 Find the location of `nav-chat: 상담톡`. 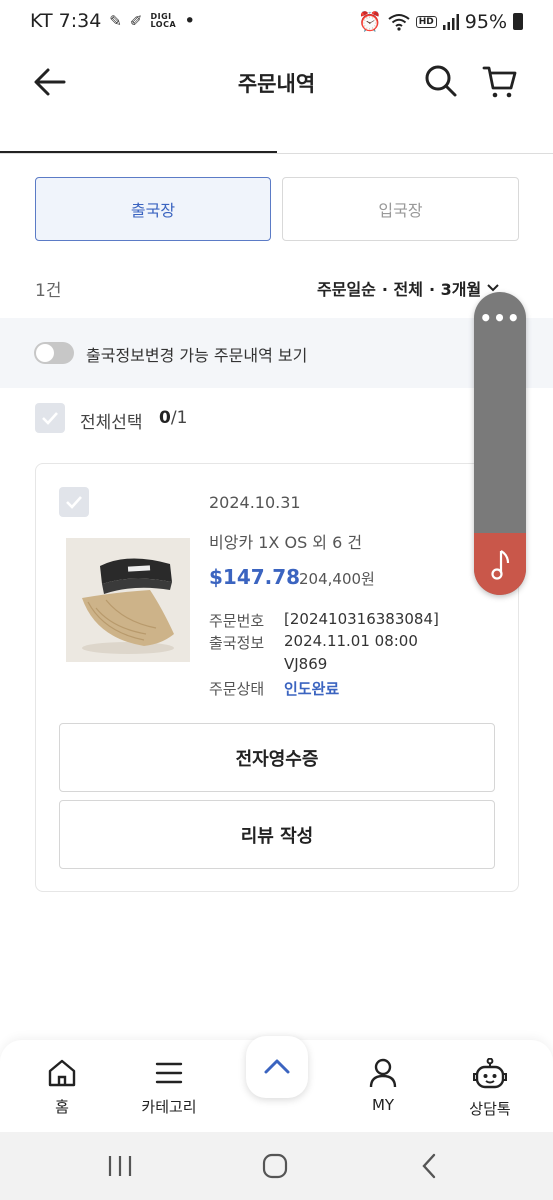

nav-chat: 상담톡 is located at coordinates (490, 1088).